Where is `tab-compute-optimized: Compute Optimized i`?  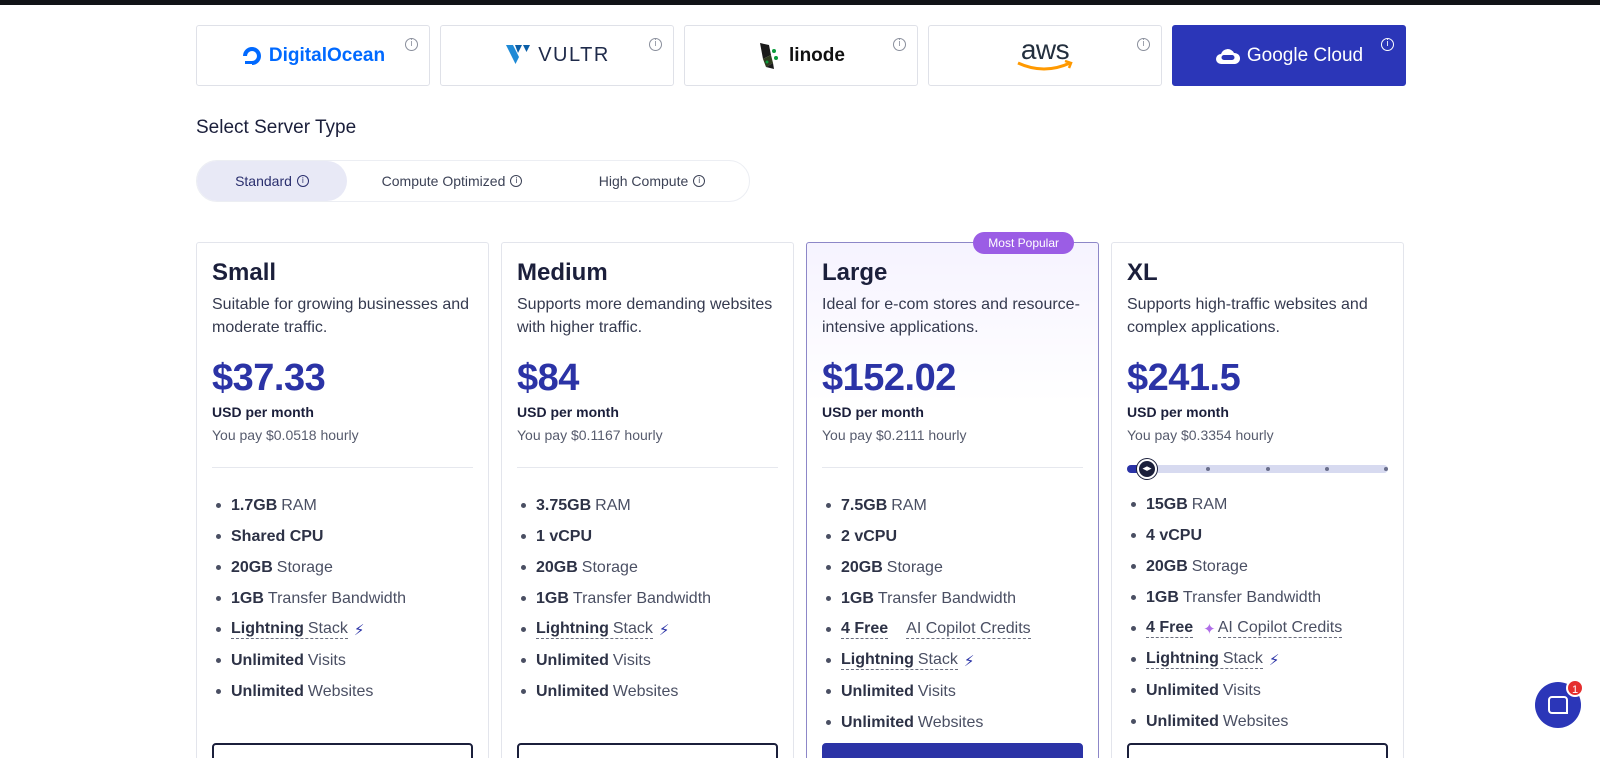
tab-compute-optimized: Compute Optimized i is located at coordinates (452, 181).